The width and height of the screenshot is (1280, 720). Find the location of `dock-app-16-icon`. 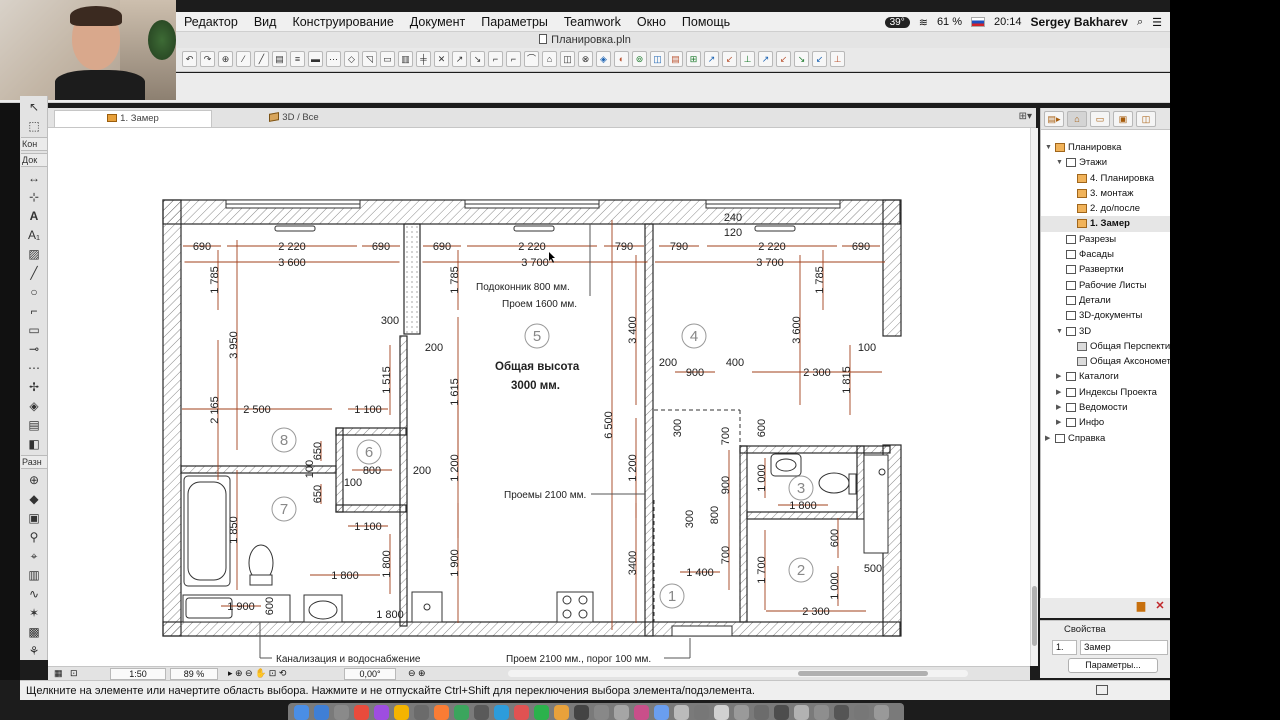

dock-app-16-icon is located at coordinates (621, 712).